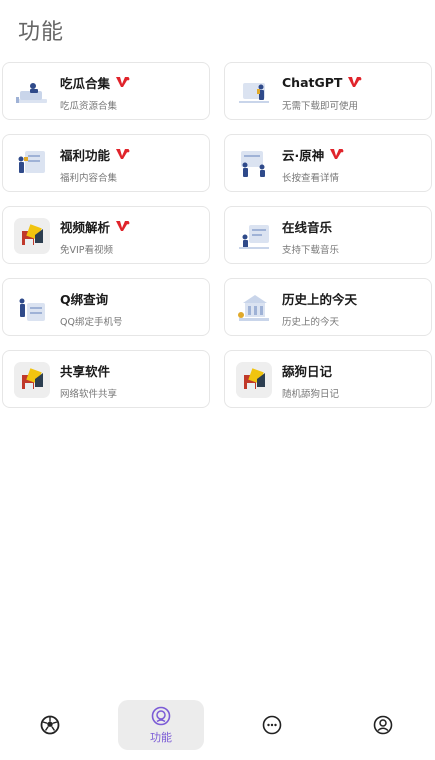 This screenshot has width=435, height=760. What do you see at coordinates (31, 93) in the screenshot?
I see `sofa-person-illustration` at bounding box center [31, 93].